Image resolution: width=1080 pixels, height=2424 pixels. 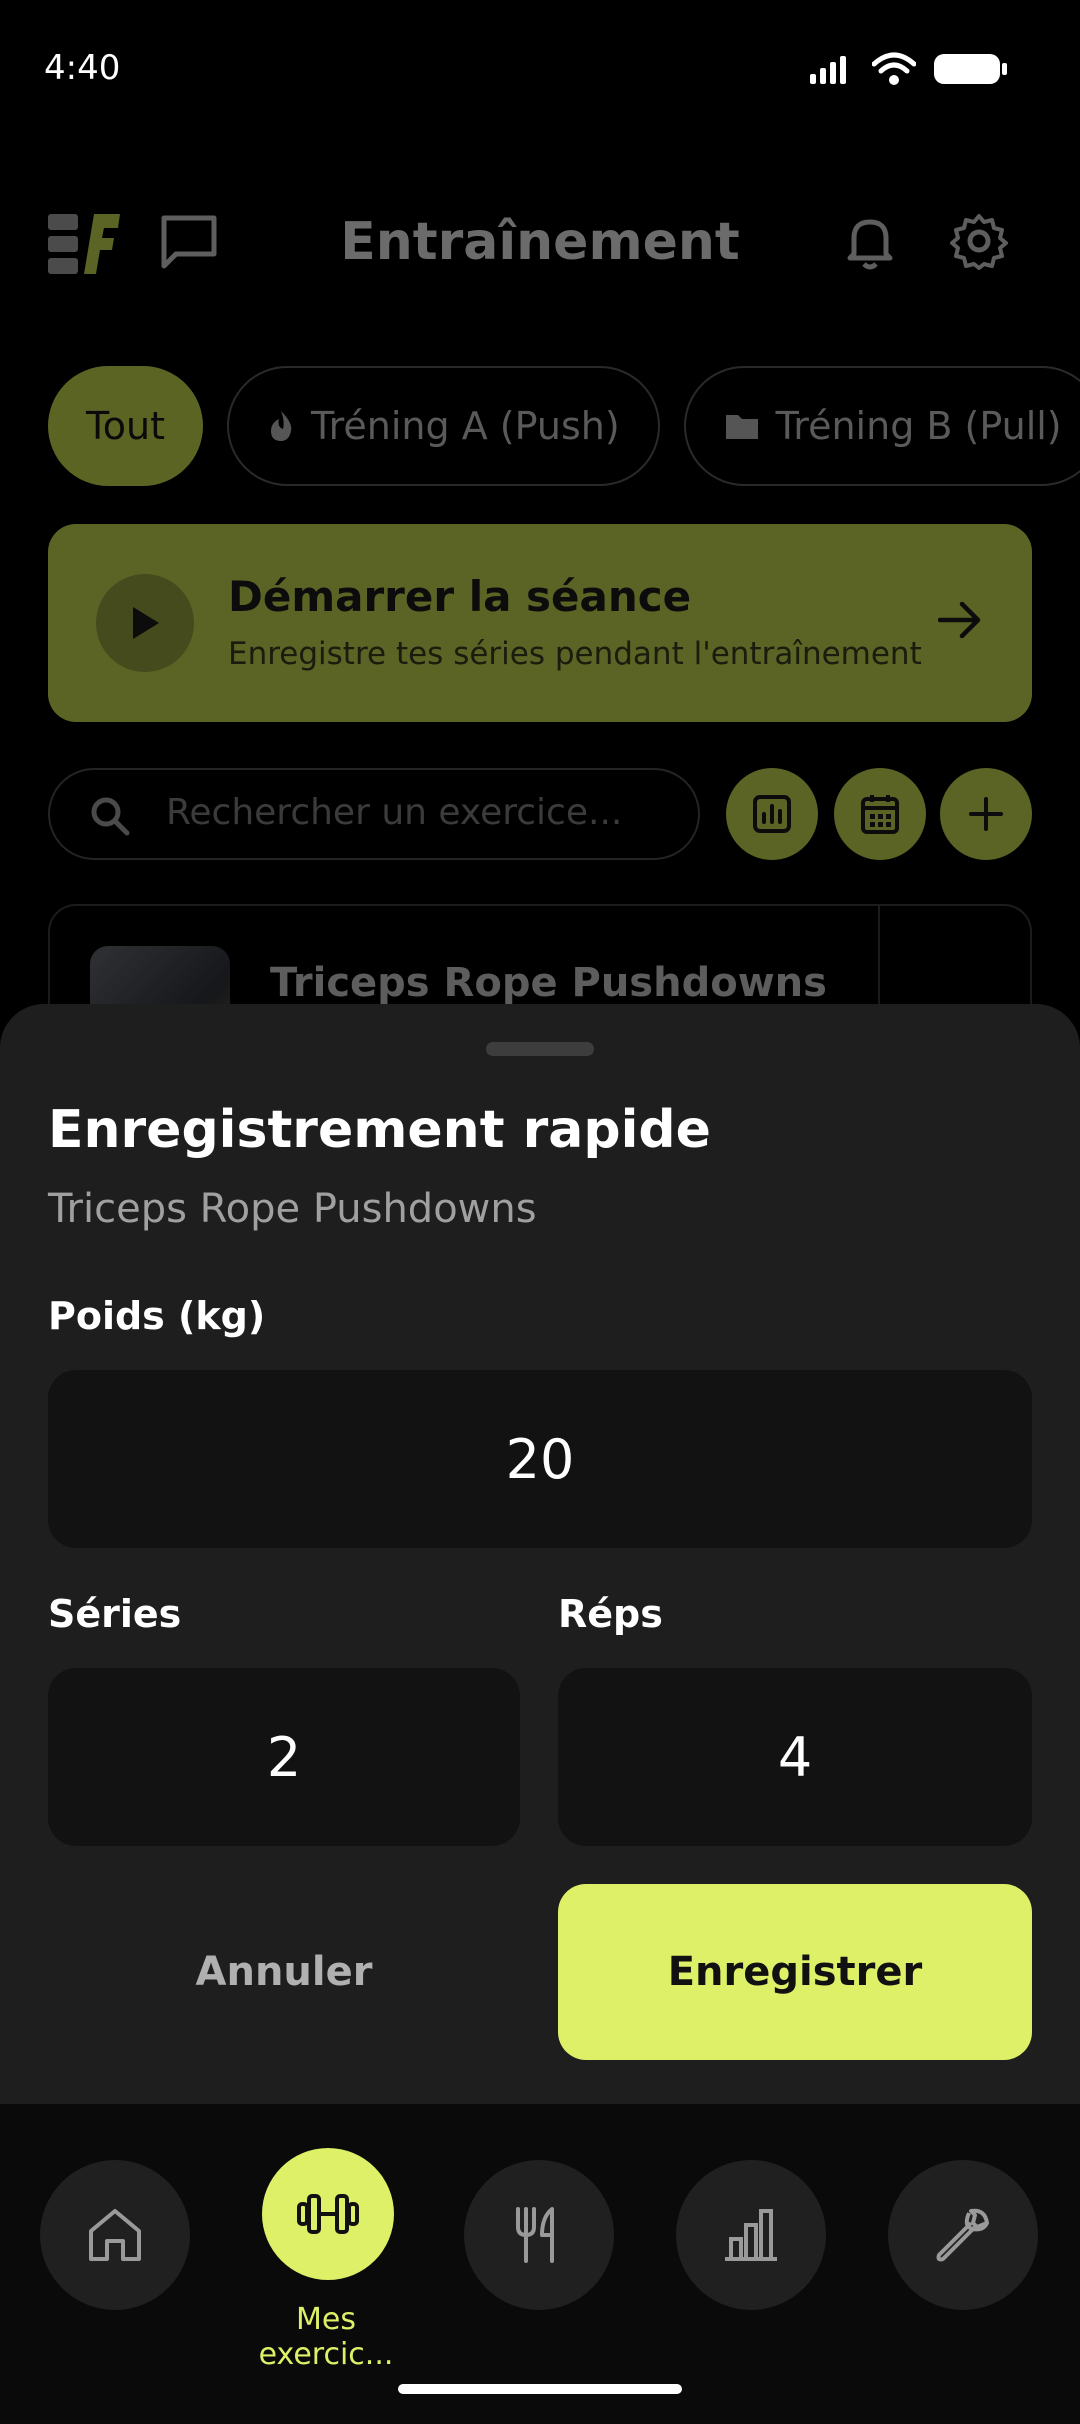 I want to click on nav-stats, so click(x=751, y=2235).